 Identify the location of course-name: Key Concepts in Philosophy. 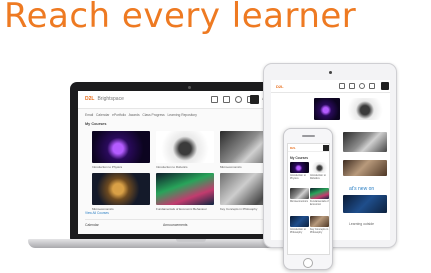
(319, 231).